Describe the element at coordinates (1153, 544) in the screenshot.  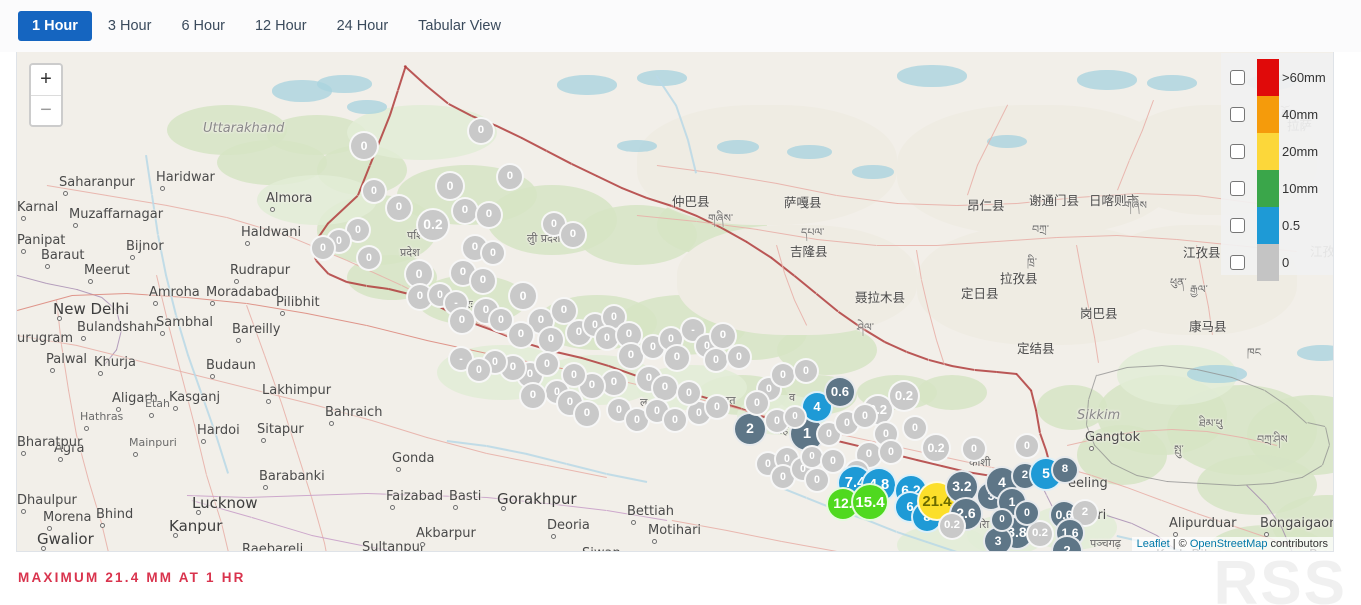
I see `leaflet-link: Leaflet` at that location.